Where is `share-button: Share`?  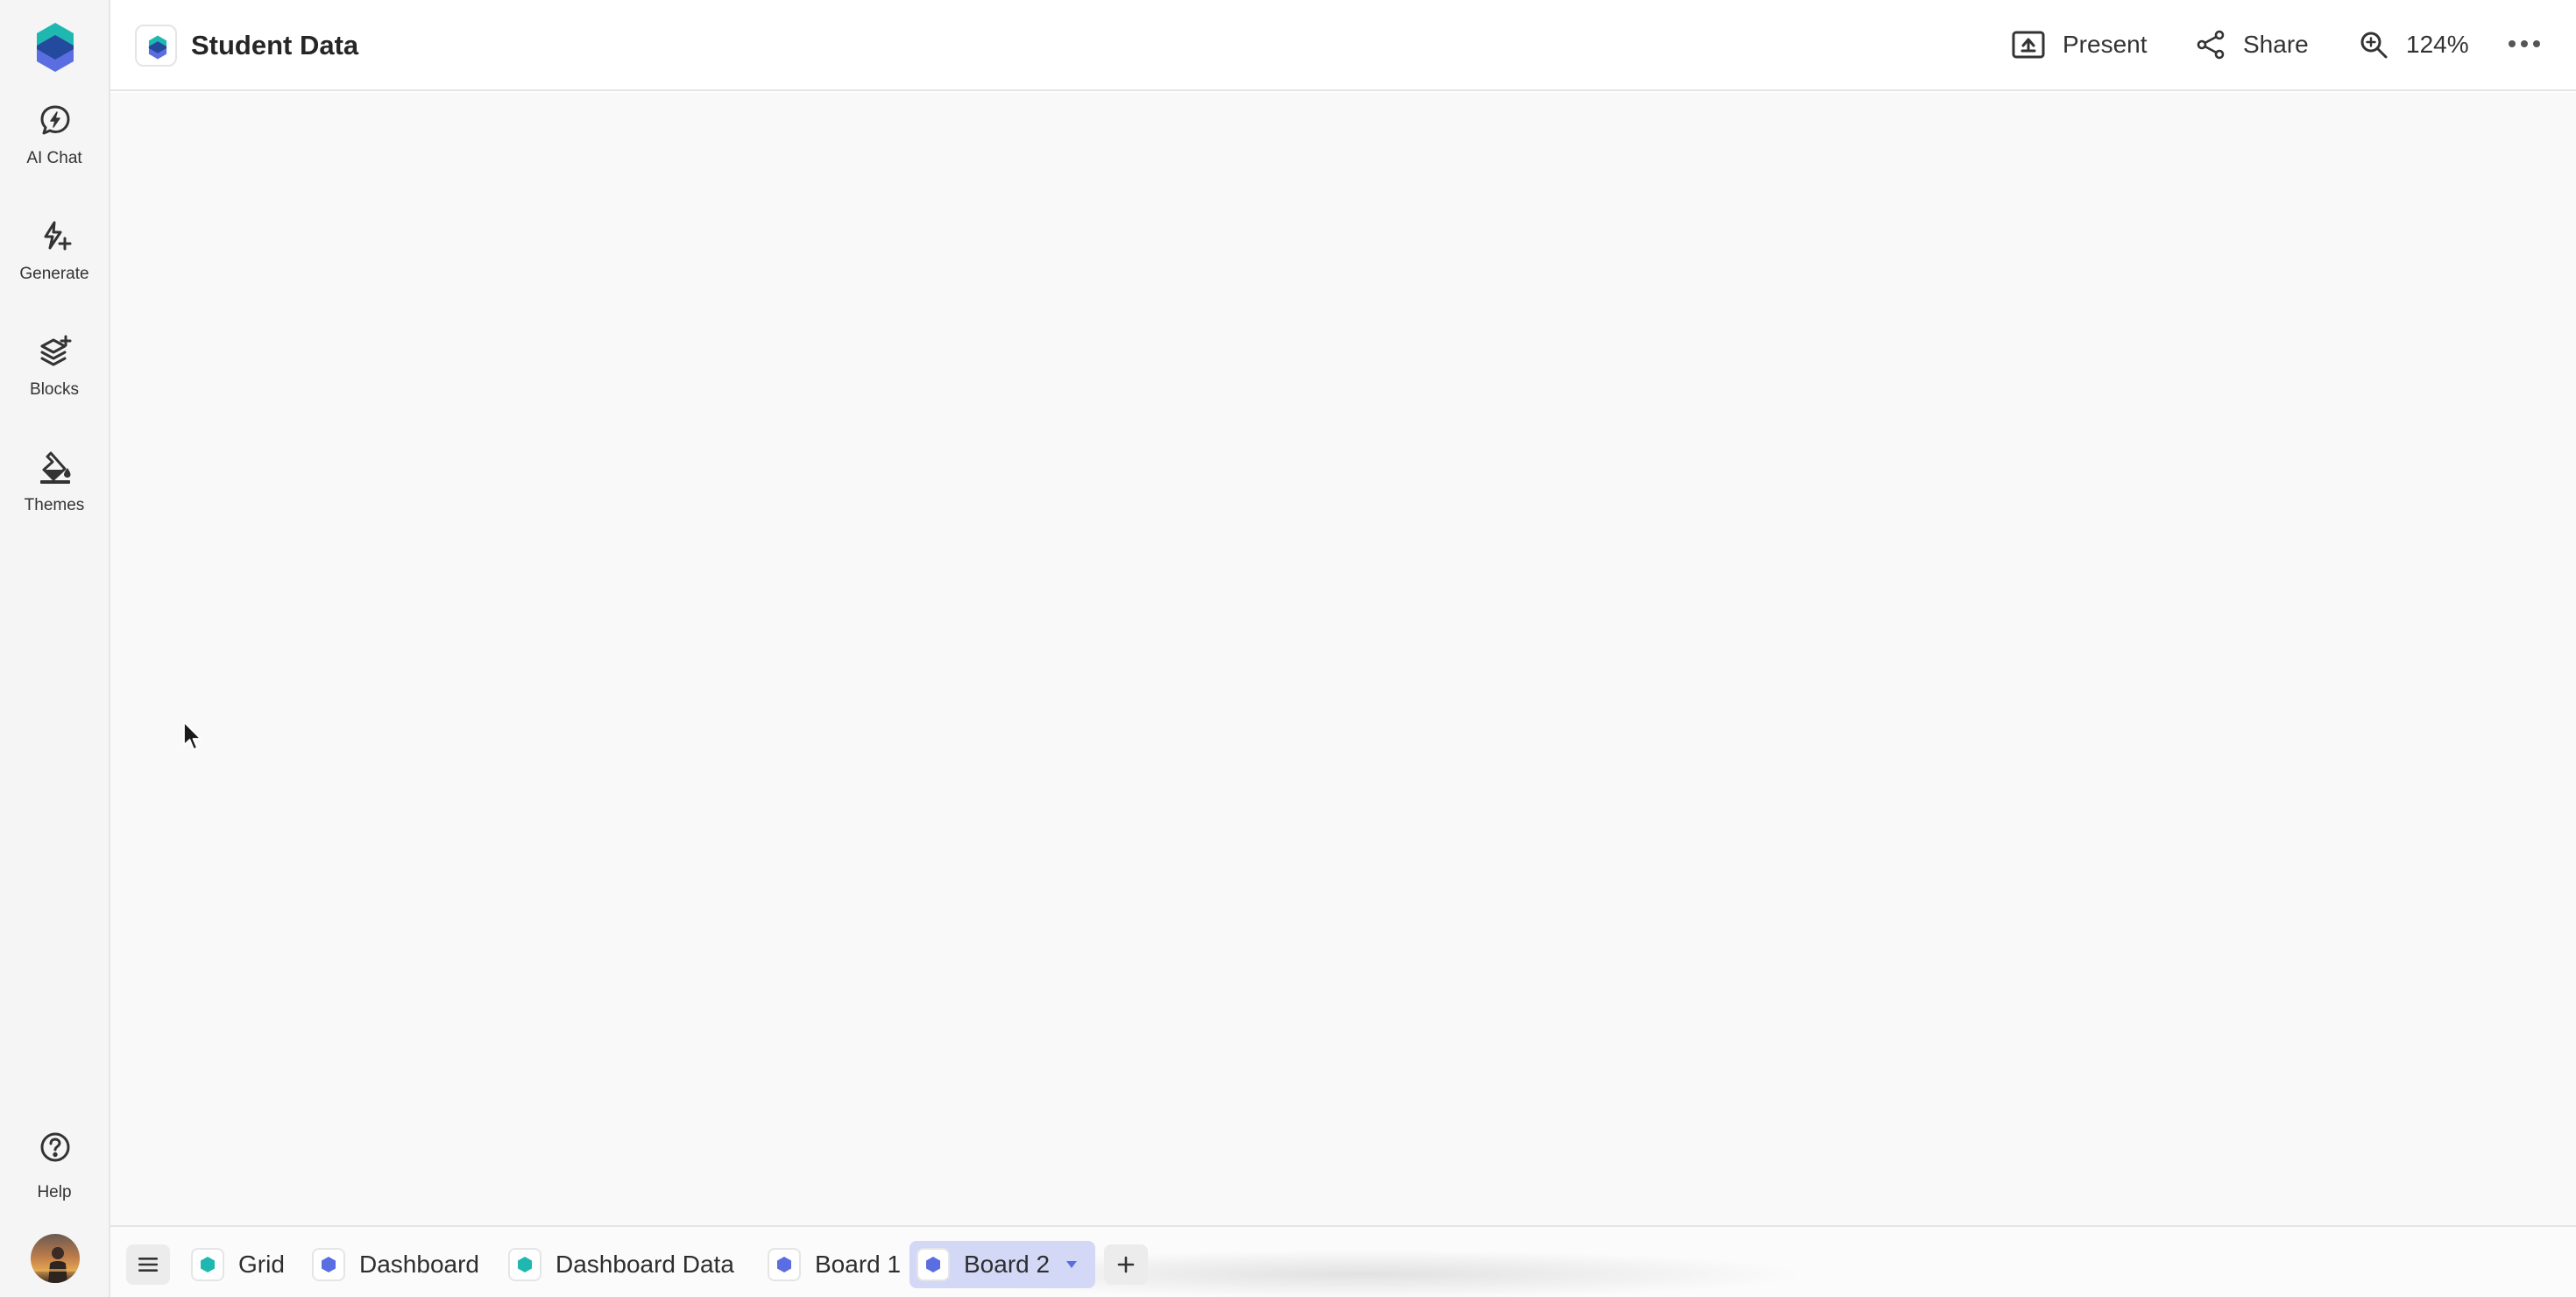
share-button: Share is located at coordinates (2252, 45).